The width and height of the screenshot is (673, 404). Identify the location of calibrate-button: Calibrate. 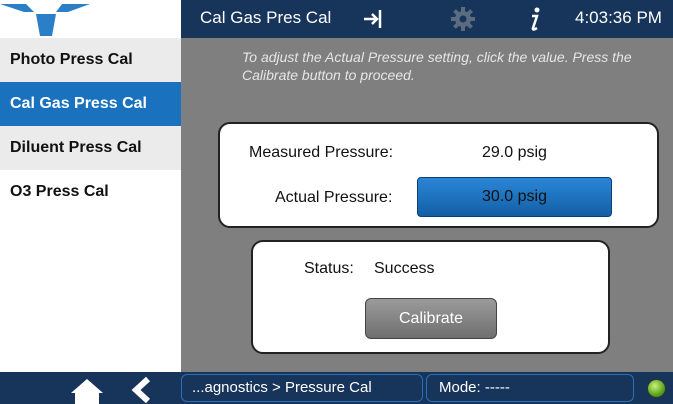
(431, 318).